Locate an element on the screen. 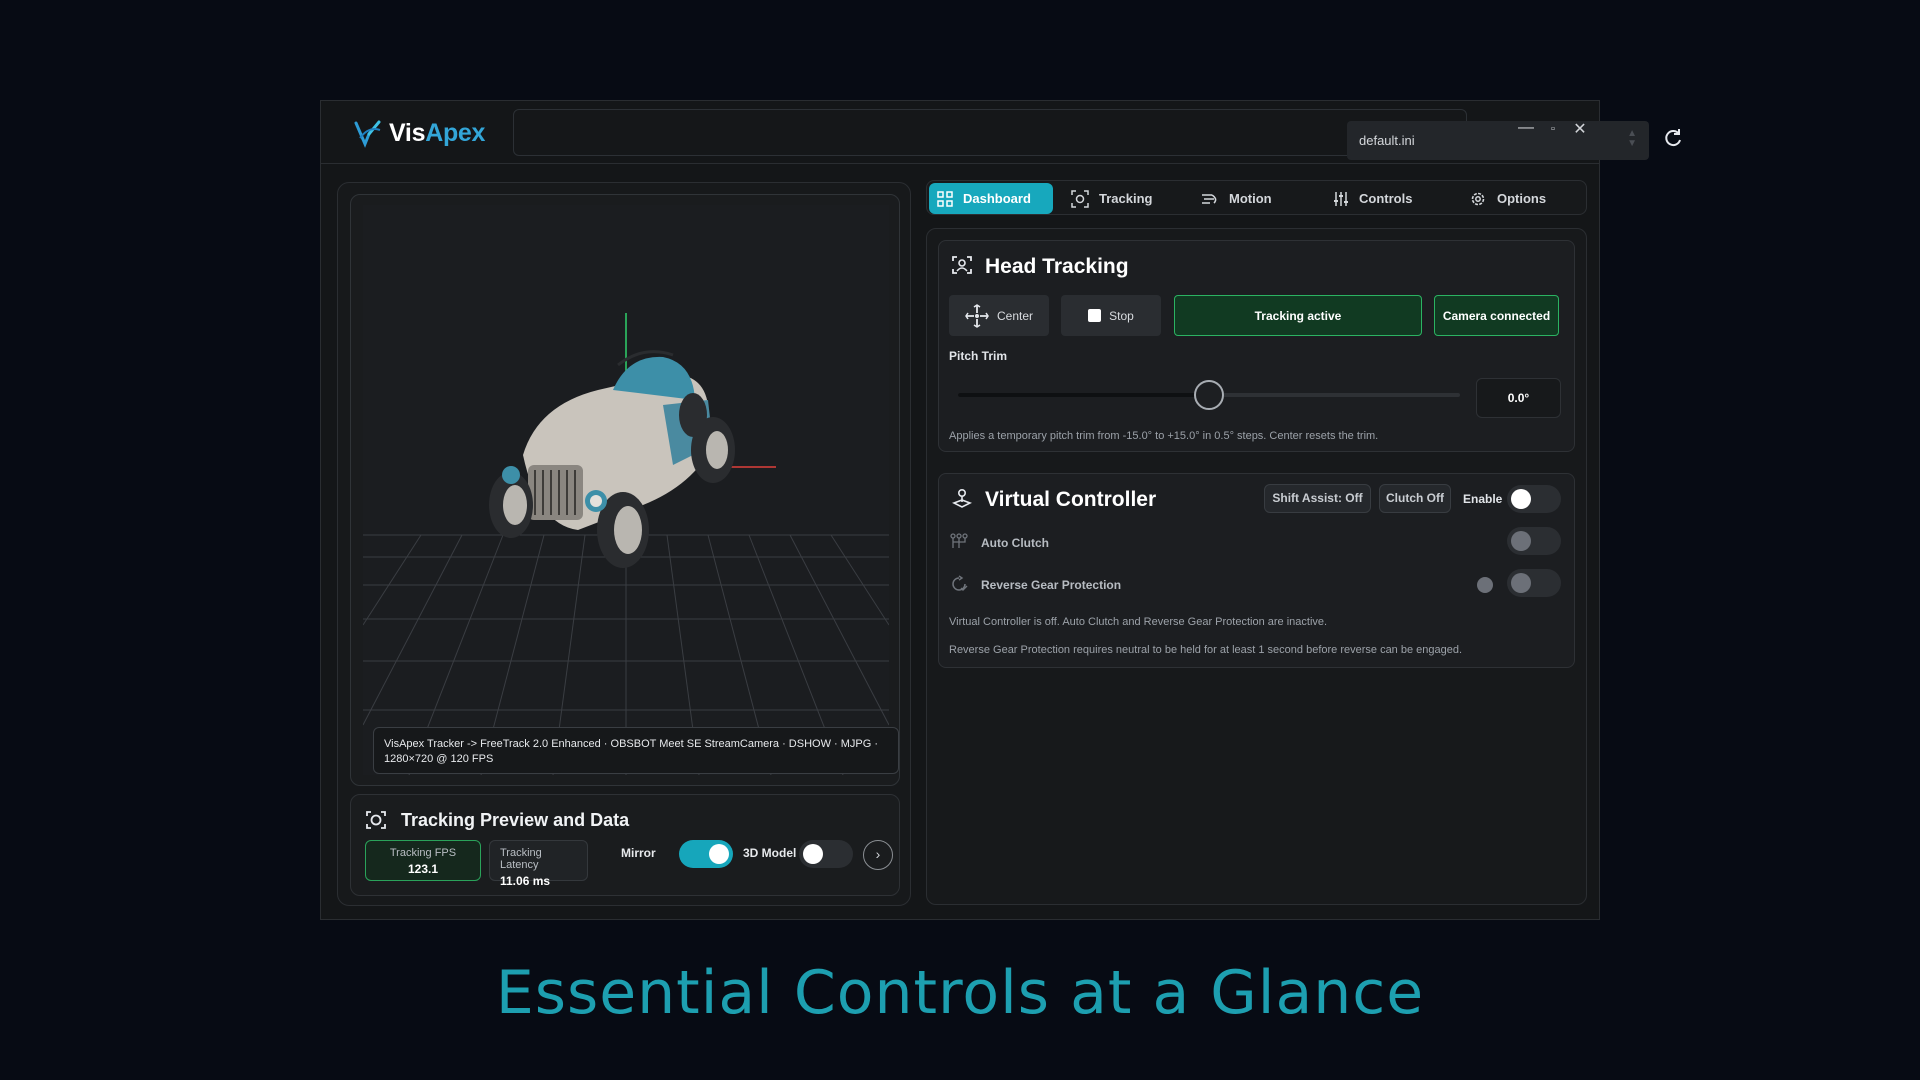 This screenshot has width=1920, height=1080. tab-options: Options is located at coordinates (1516, 198).